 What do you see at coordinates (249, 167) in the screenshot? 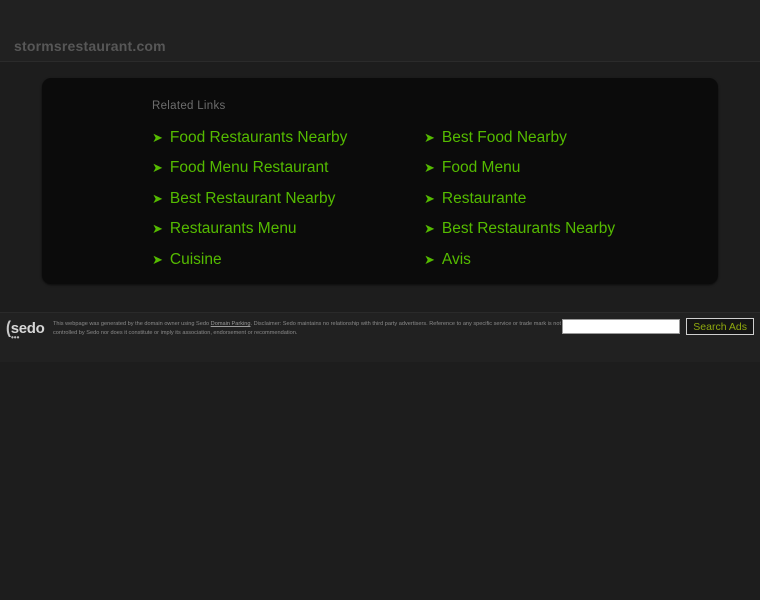
I see `related-link-label: Food Menu Restaurant` at bounding box center [249, 167].